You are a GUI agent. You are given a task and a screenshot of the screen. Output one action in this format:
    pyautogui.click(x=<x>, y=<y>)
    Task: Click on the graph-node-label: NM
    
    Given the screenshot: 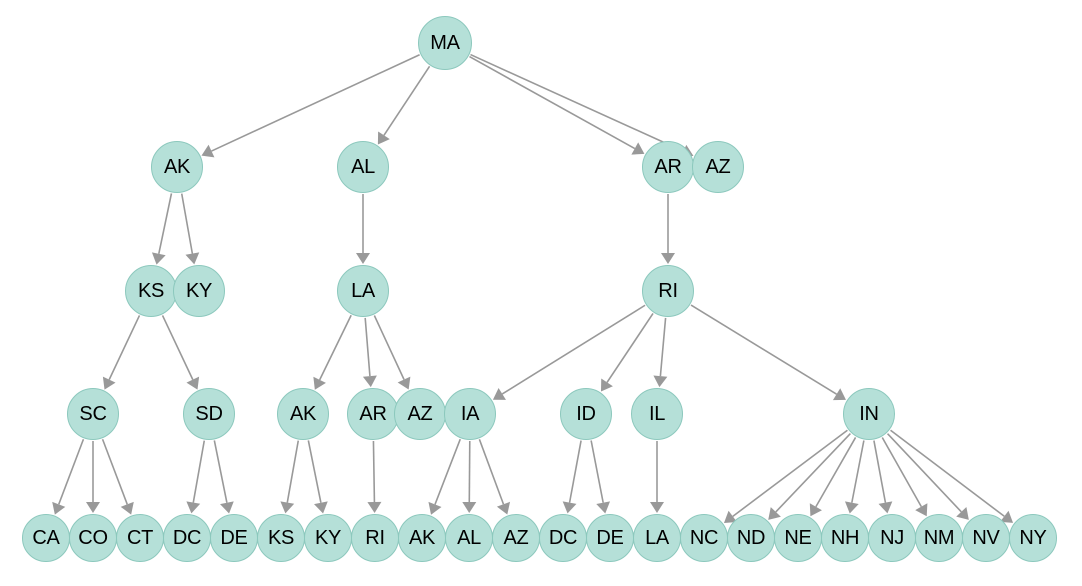 What is the action you would take?
    pyautogui.click(x=939, y=538)
    